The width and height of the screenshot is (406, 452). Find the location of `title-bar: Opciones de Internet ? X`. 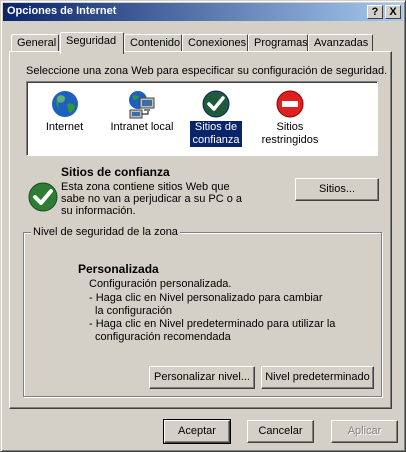

title-bar: Opciones de Internet ? X is located at coordinates (203, 12).